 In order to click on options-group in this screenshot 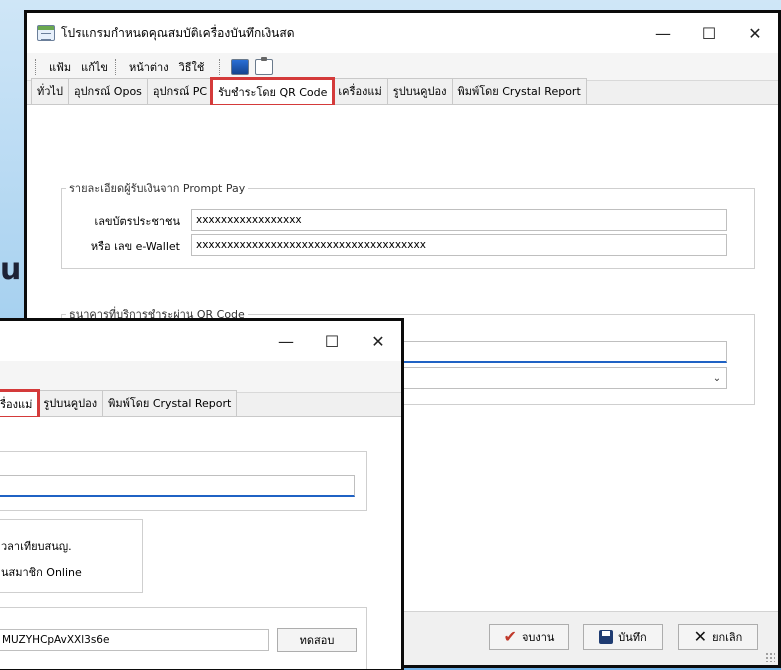, I will do `click(71, 556)`.